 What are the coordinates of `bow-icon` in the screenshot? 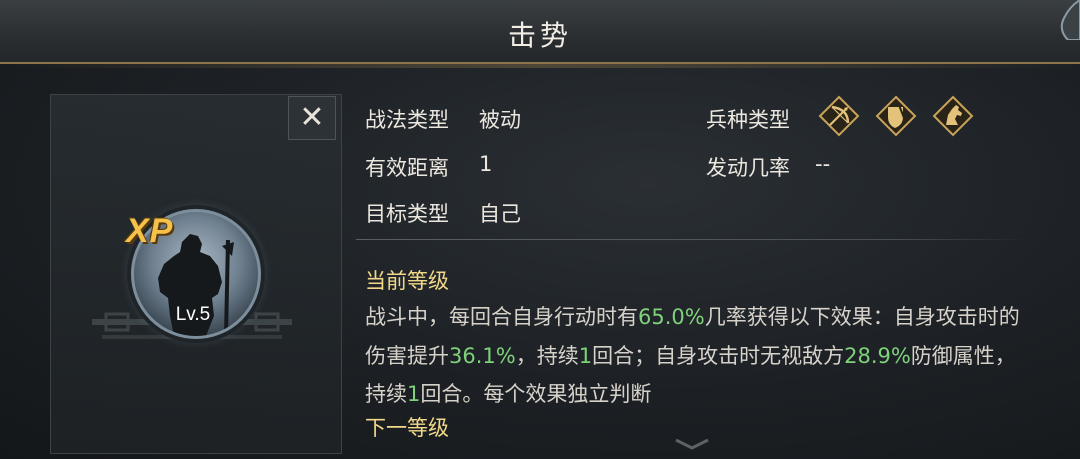 It's located at (839, 116).